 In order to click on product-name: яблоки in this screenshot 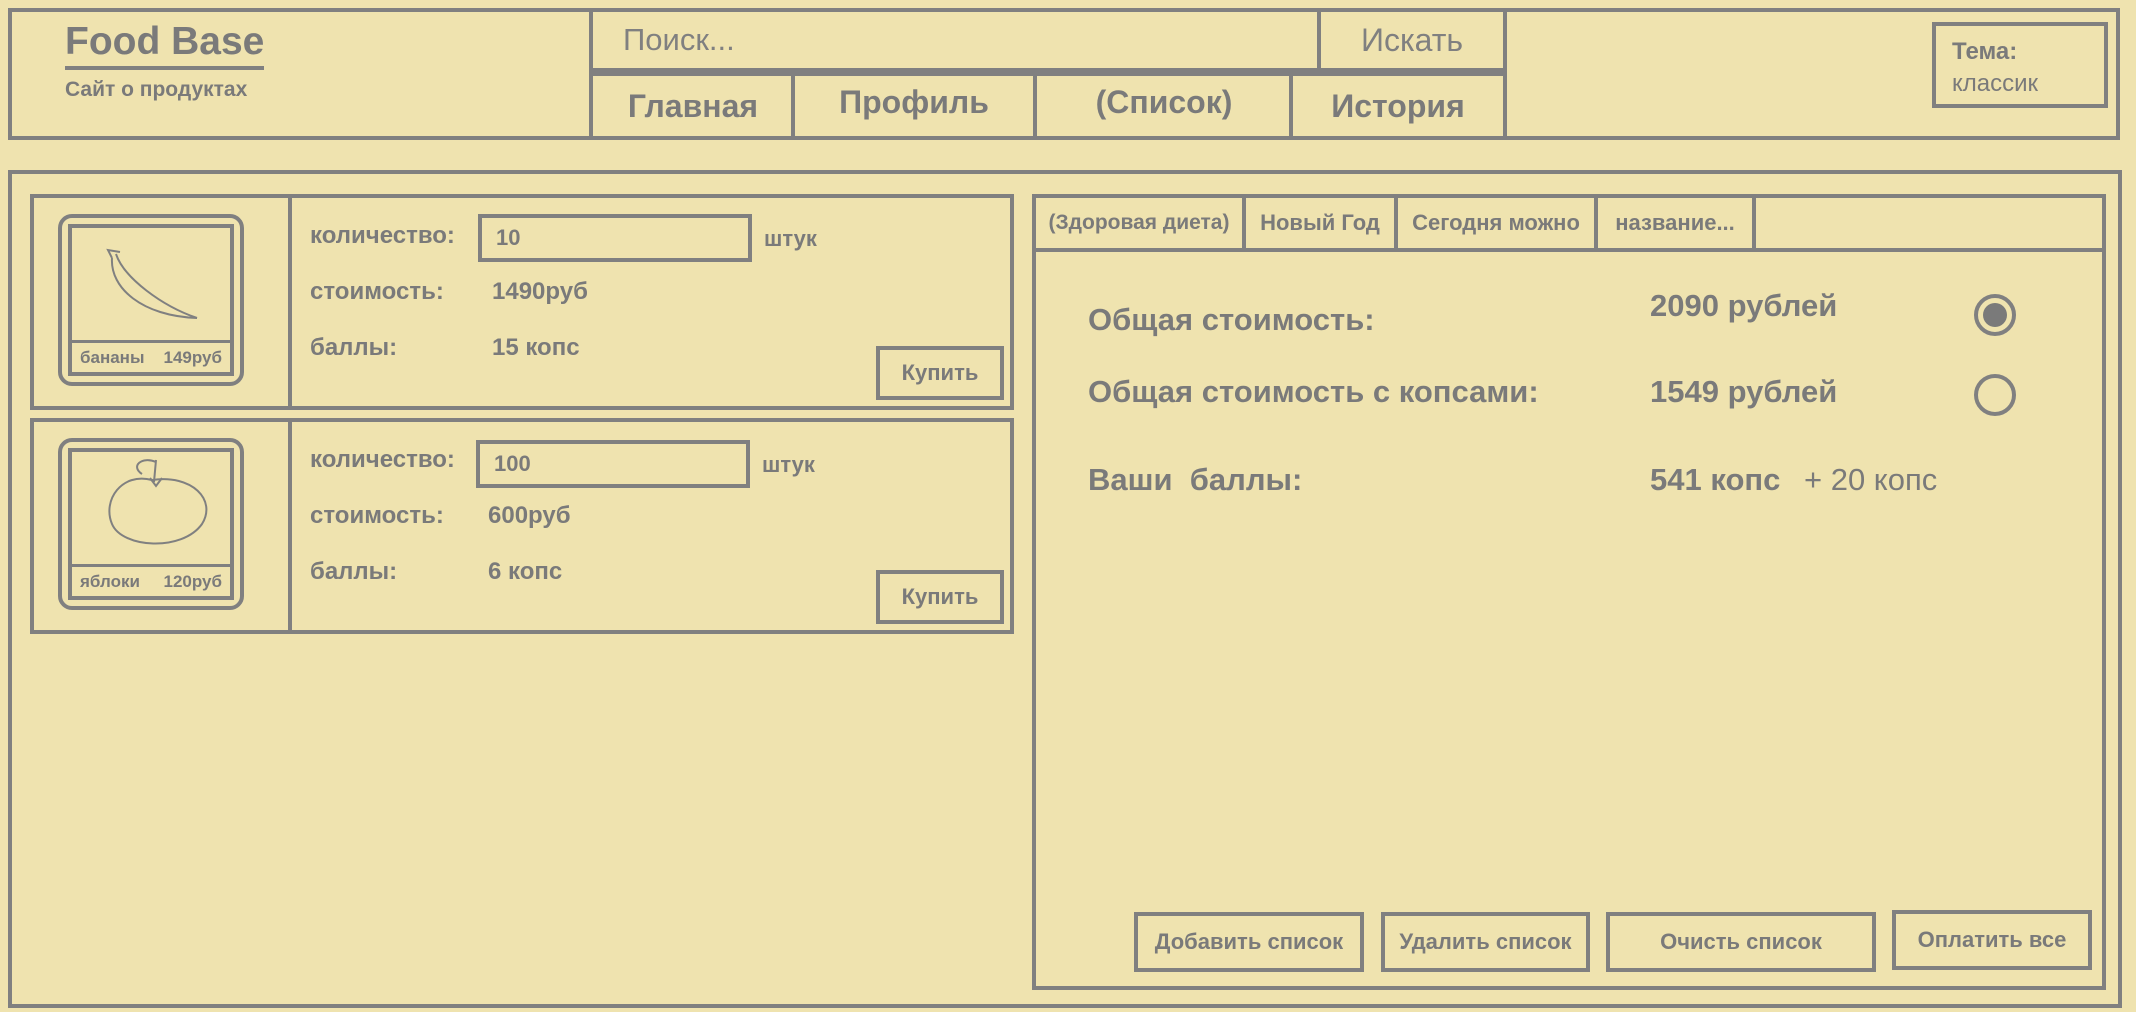, I will do `click(110, 581)`.